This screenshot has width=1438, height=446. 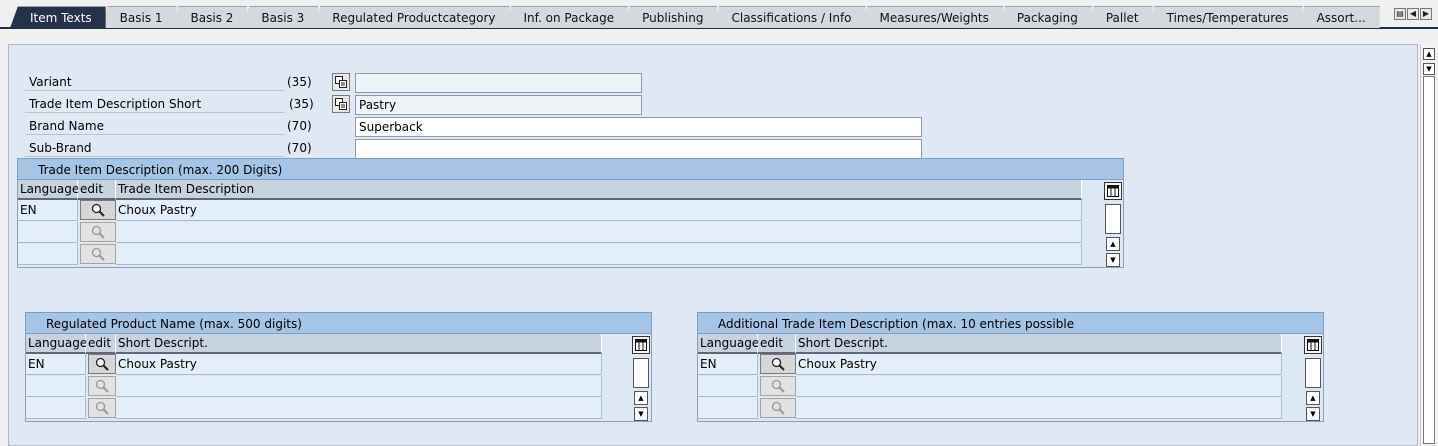 What do you see at coordinates (299, 148) in the screenshot?
I see `sub-brand-length: (70)` at bounding box center [299, 148].